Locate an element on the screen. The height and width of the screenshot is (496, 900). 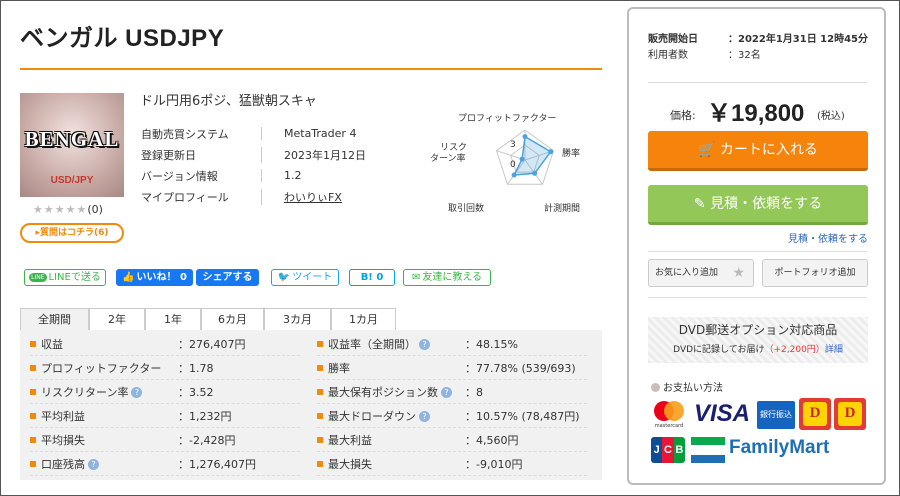
like-label: いいね！ 0 is located at coordinates (161, 277).